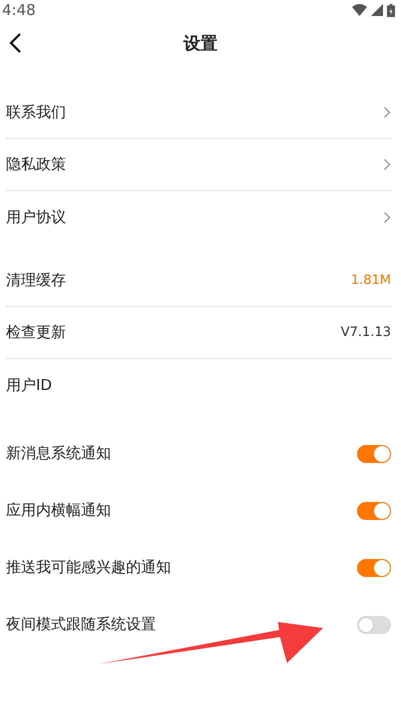  I want to click on setting-label: 用户ID, so click(29, 385).